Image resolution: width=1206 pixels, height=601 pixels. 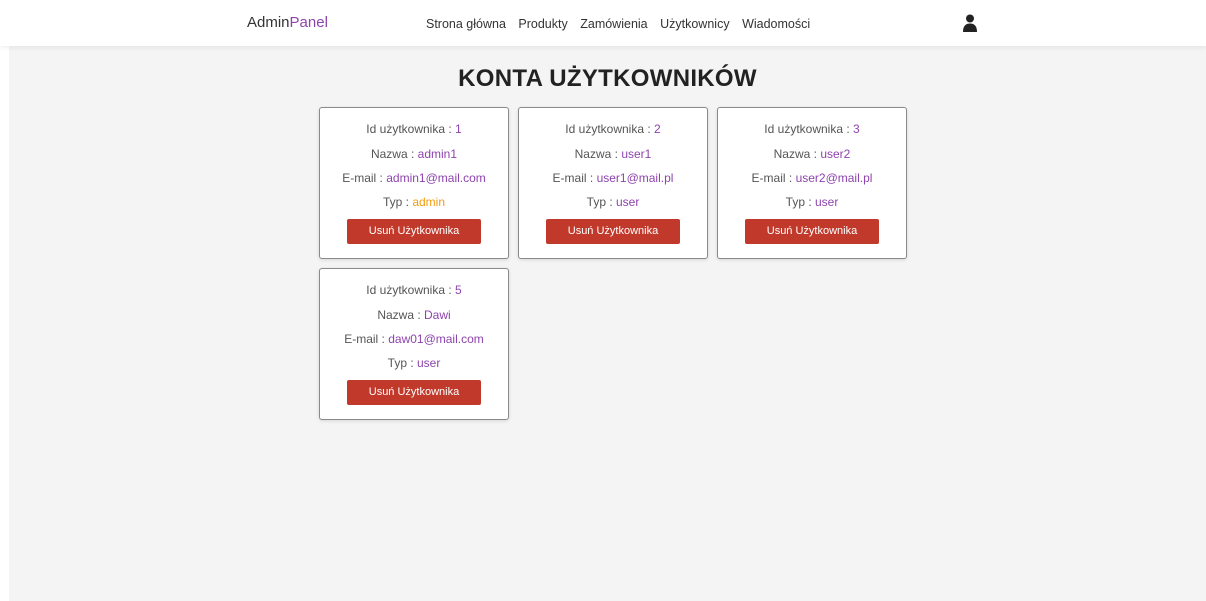 I want to click on user-id-row: Id użytkownika : 5, so click(x=414, y=290).